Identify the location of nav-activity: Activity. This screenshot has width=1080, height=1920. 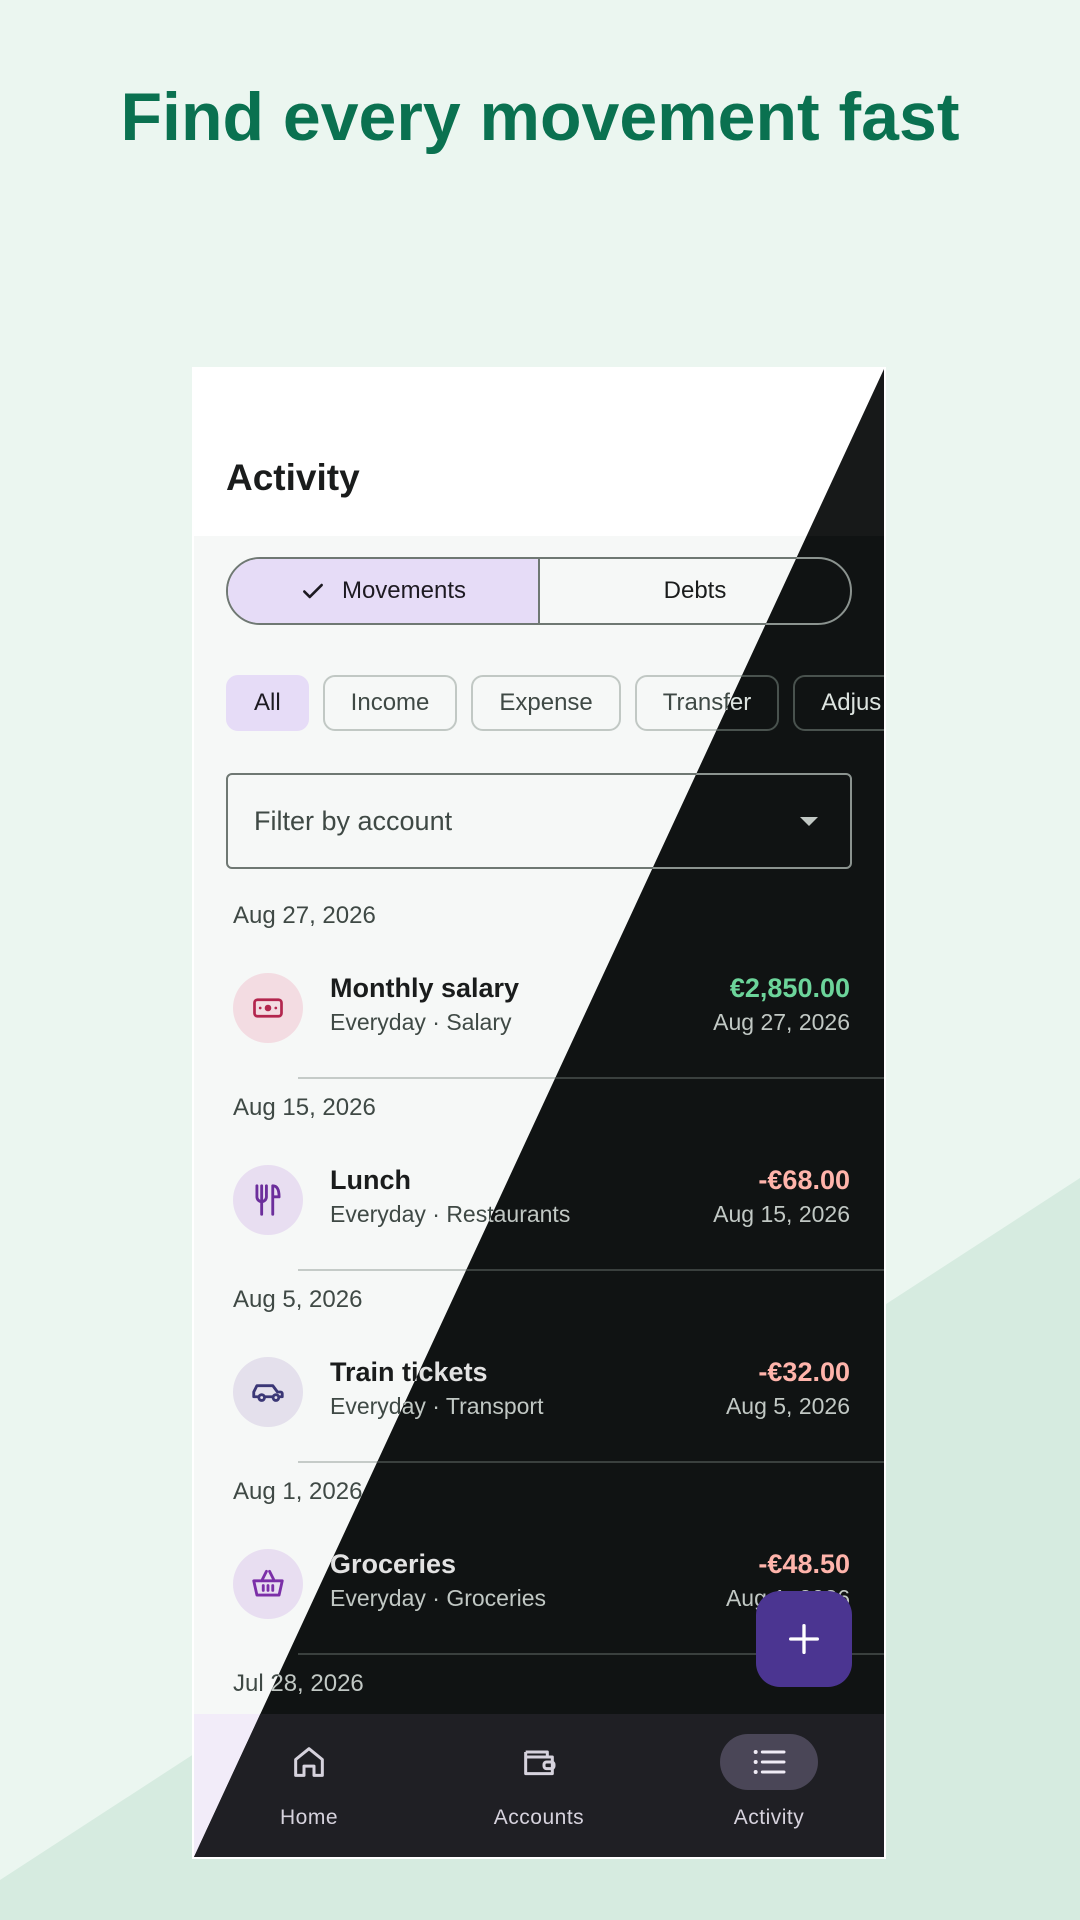
(769, 1785).